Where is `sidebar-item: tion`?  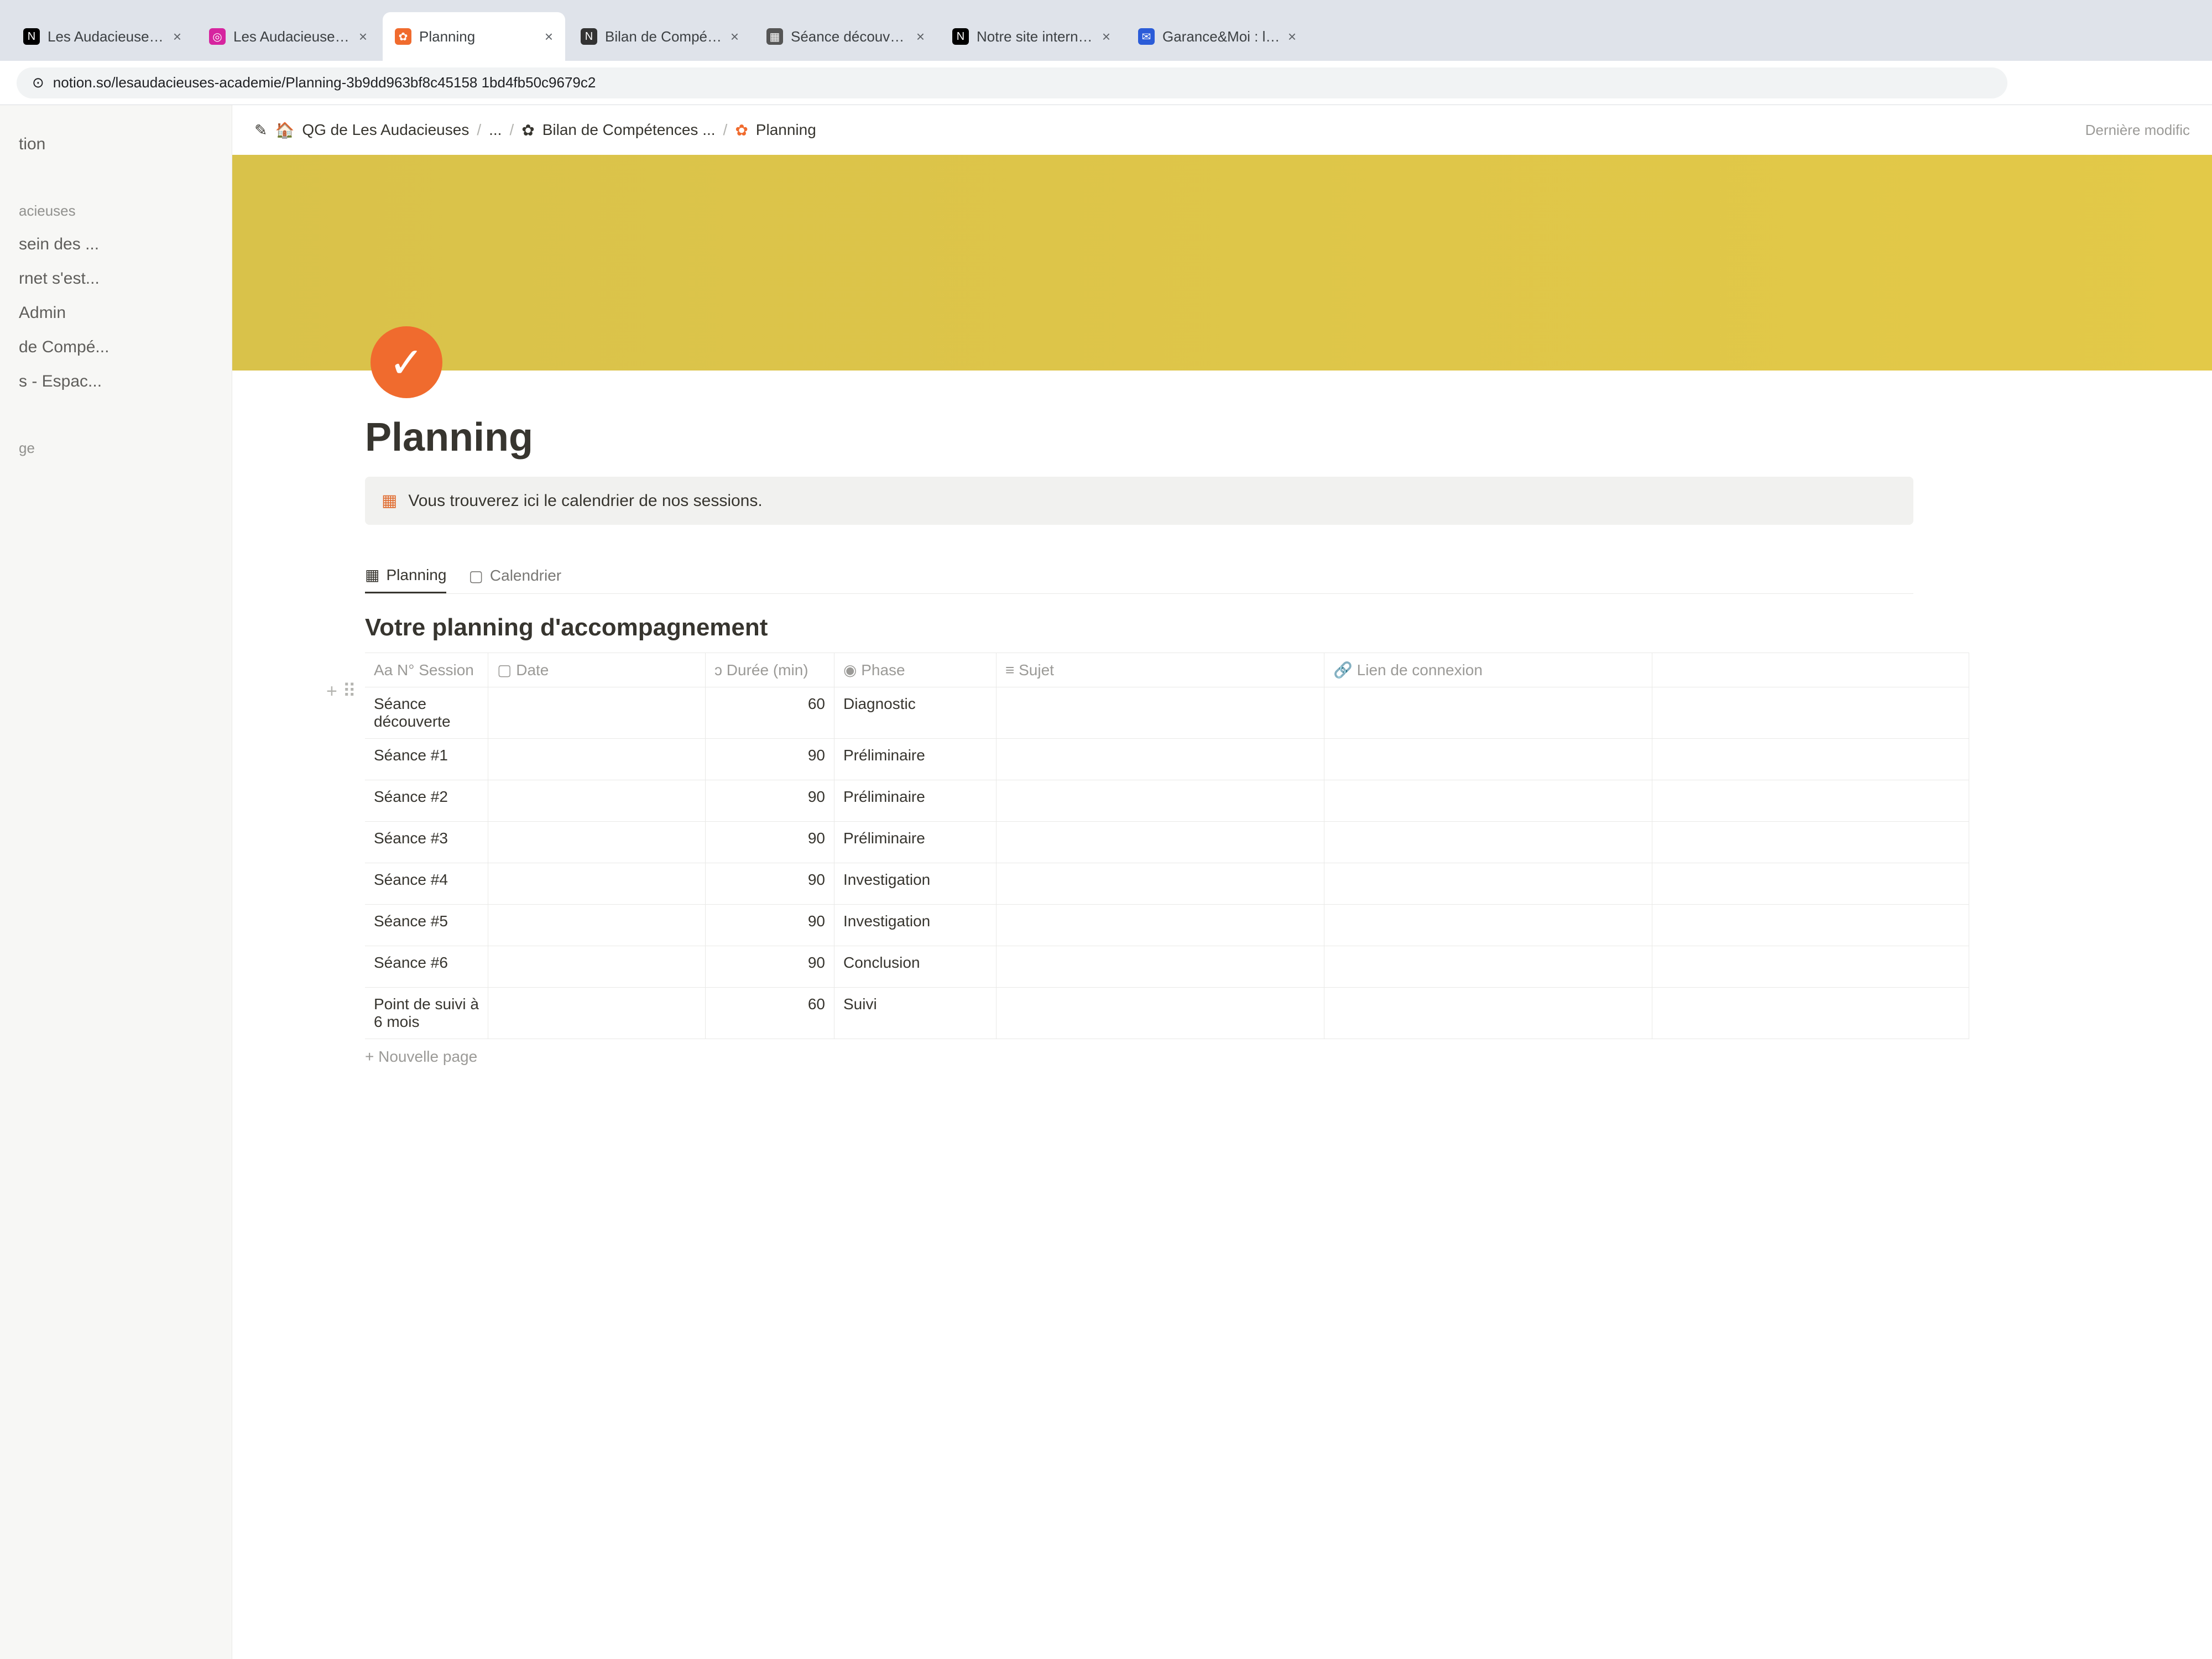
sidebar-item: tion is located at coordinates (116, 144).